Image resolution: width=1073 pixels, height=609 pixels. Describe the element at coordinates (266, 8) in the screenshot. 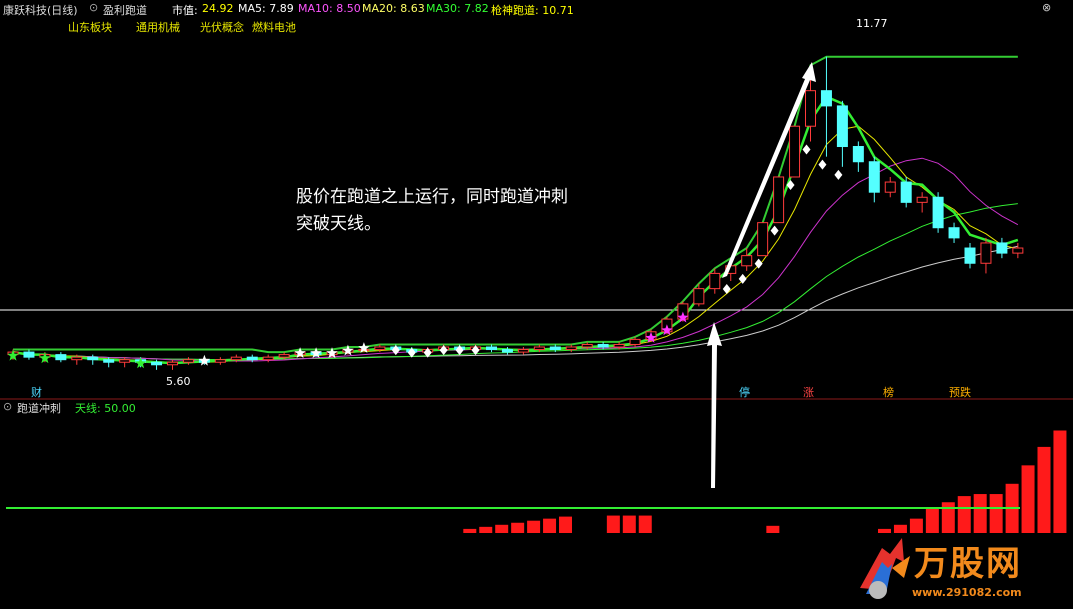

I see `ma5-value: MA5: 7.89` at that location.